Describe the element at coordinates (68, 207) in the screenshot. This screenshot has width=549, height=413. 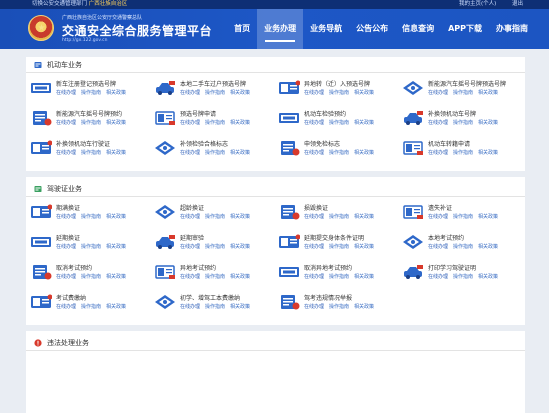
I see `service-name: 期满换证` at that location.